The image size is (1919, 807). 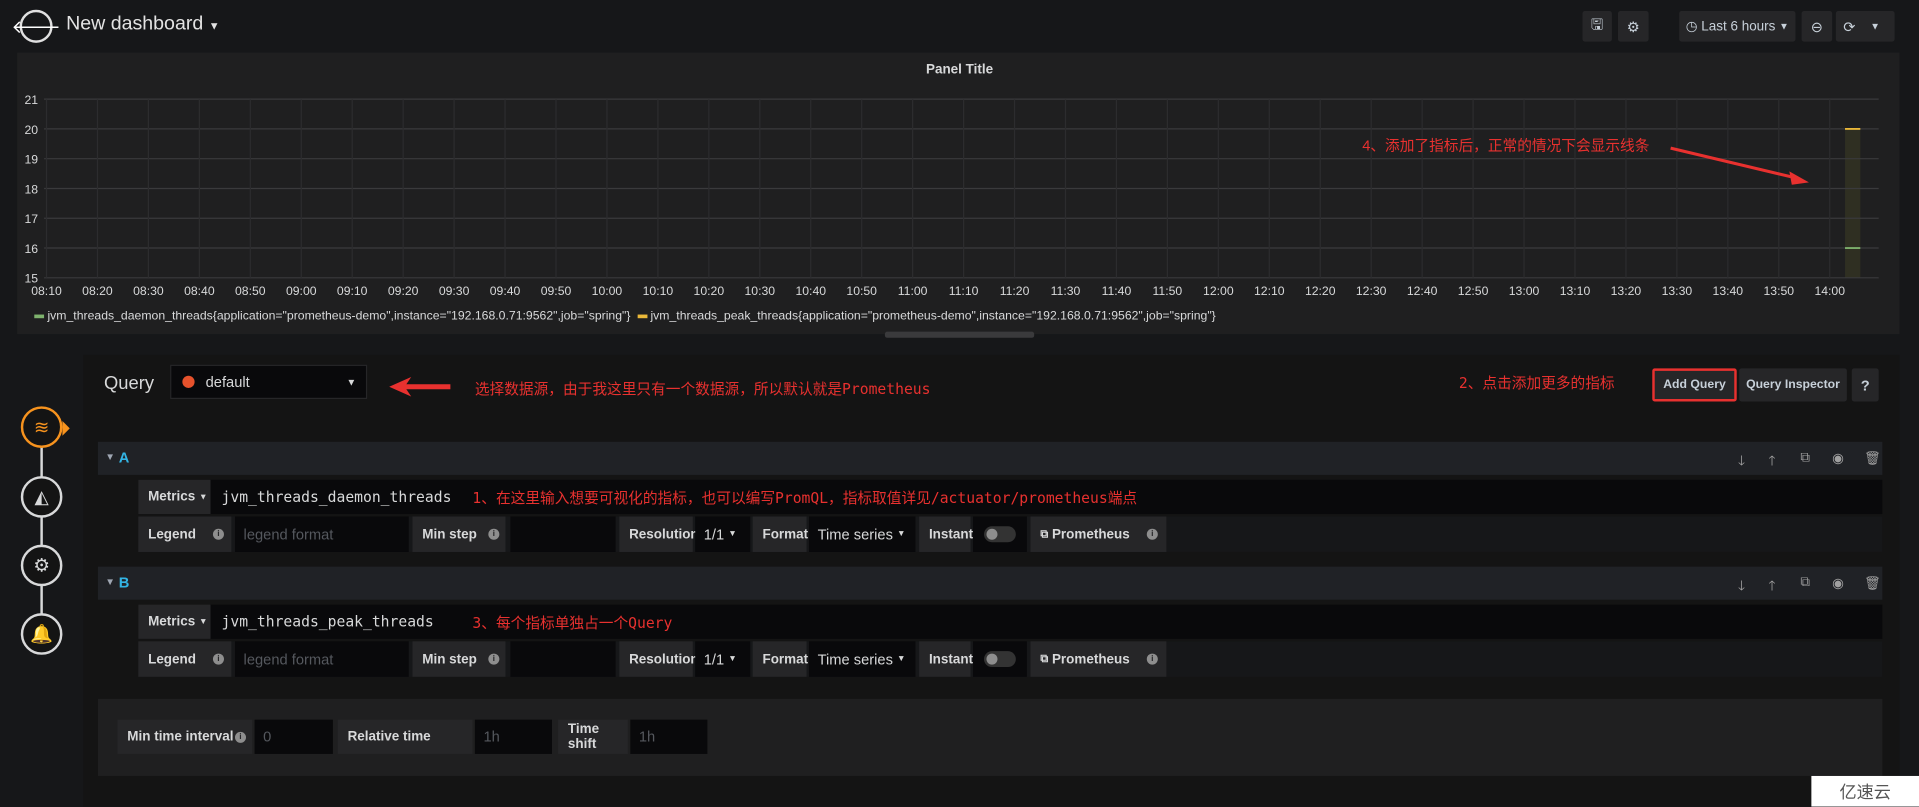 I want to click on datasource-annotation: 选择数据源，由于我这里只有一个数据源，所以默认就是Prometheus, so click(x=702, y=389).